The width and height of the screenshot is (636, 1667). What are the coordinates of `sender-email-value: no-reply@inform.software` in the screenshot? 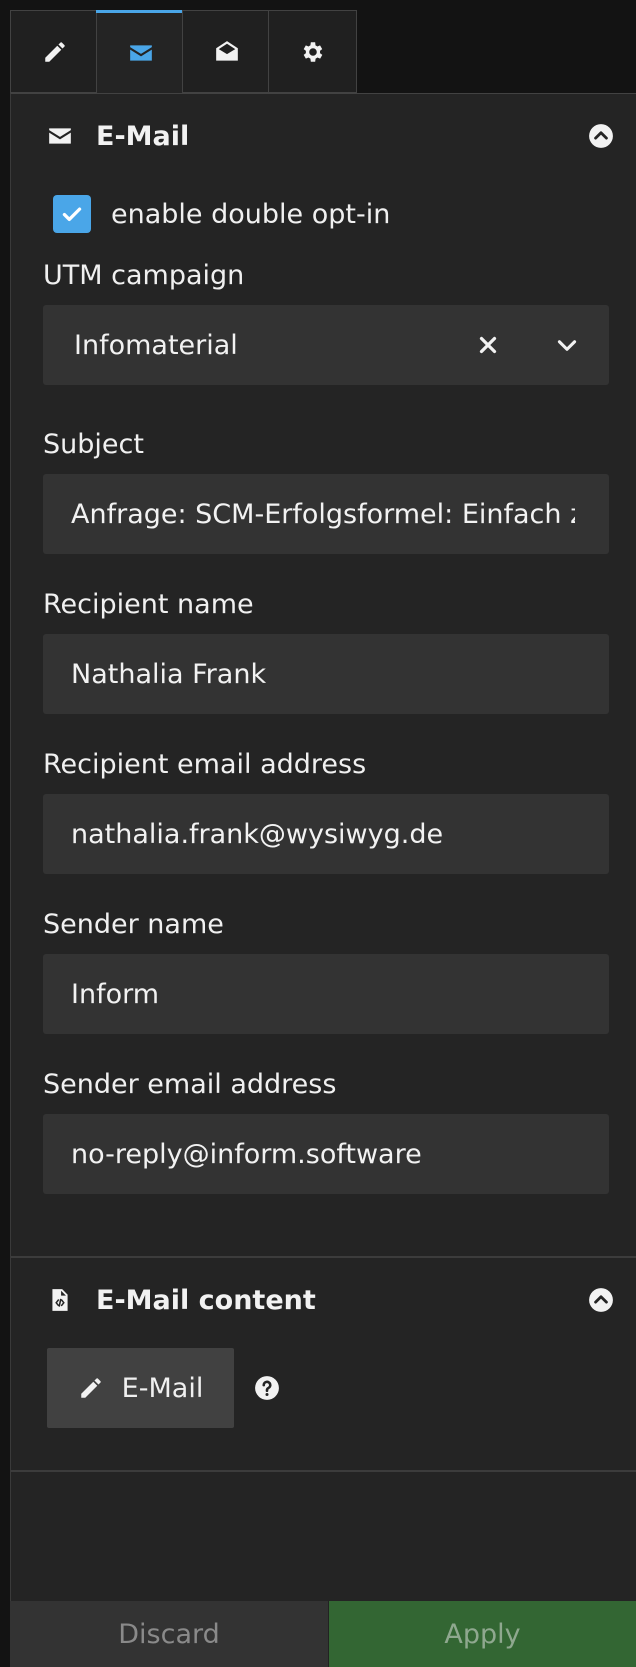 It's located at (246, 1154).